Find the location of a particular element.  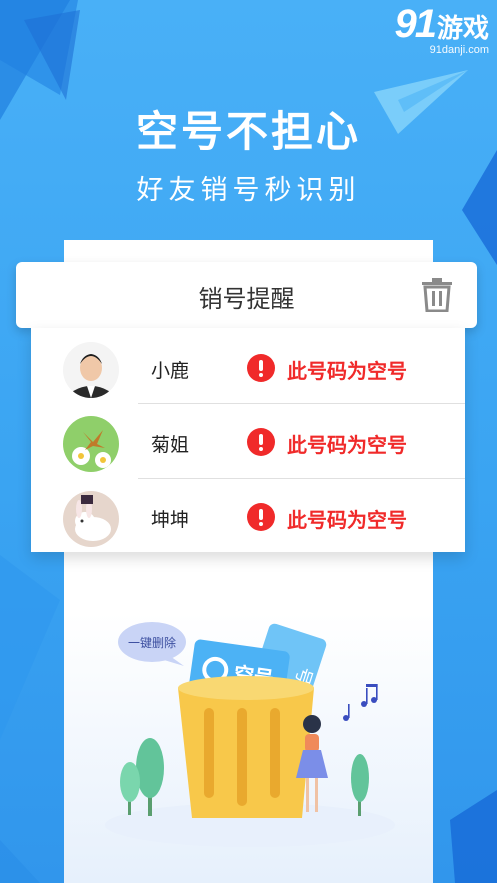

list-item: 坤坤 此号码为空号 is located at coordinates (248, 516).